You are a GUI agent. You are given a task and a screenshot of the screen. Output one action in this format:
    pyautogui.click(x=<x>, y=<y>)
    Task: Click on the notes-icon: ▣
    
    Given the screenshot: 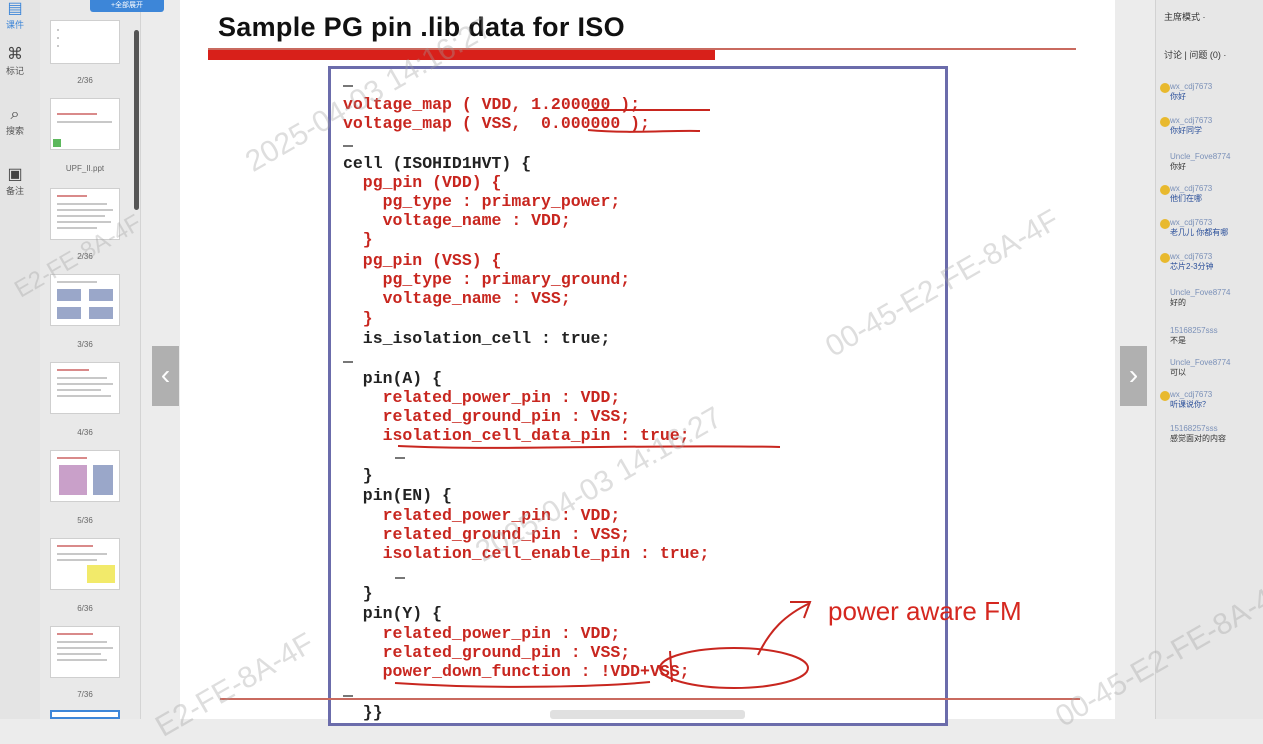 What is the action you would take?
    pyautogui.click(x=15, y=174)
    